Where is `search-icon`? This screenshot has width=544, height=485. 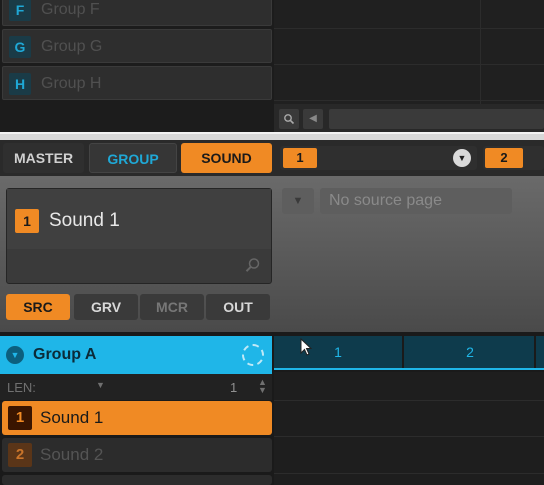
search-icon is located at coordinates (253, 265).